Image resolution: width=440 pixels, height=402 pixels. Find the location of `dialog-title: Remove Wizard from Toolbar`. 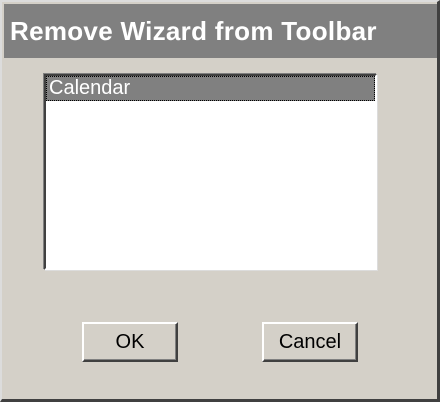

dialog-title: Remove Wizard from Toolbar is located at coordinates (193, 30).